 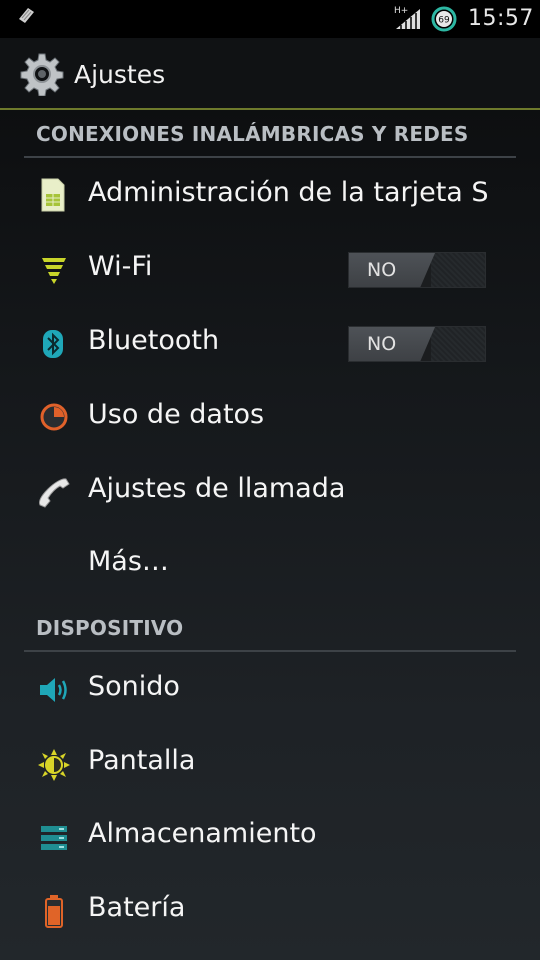 I want to click on settings-item-label: Pantalla, so click(x=142, y=760).